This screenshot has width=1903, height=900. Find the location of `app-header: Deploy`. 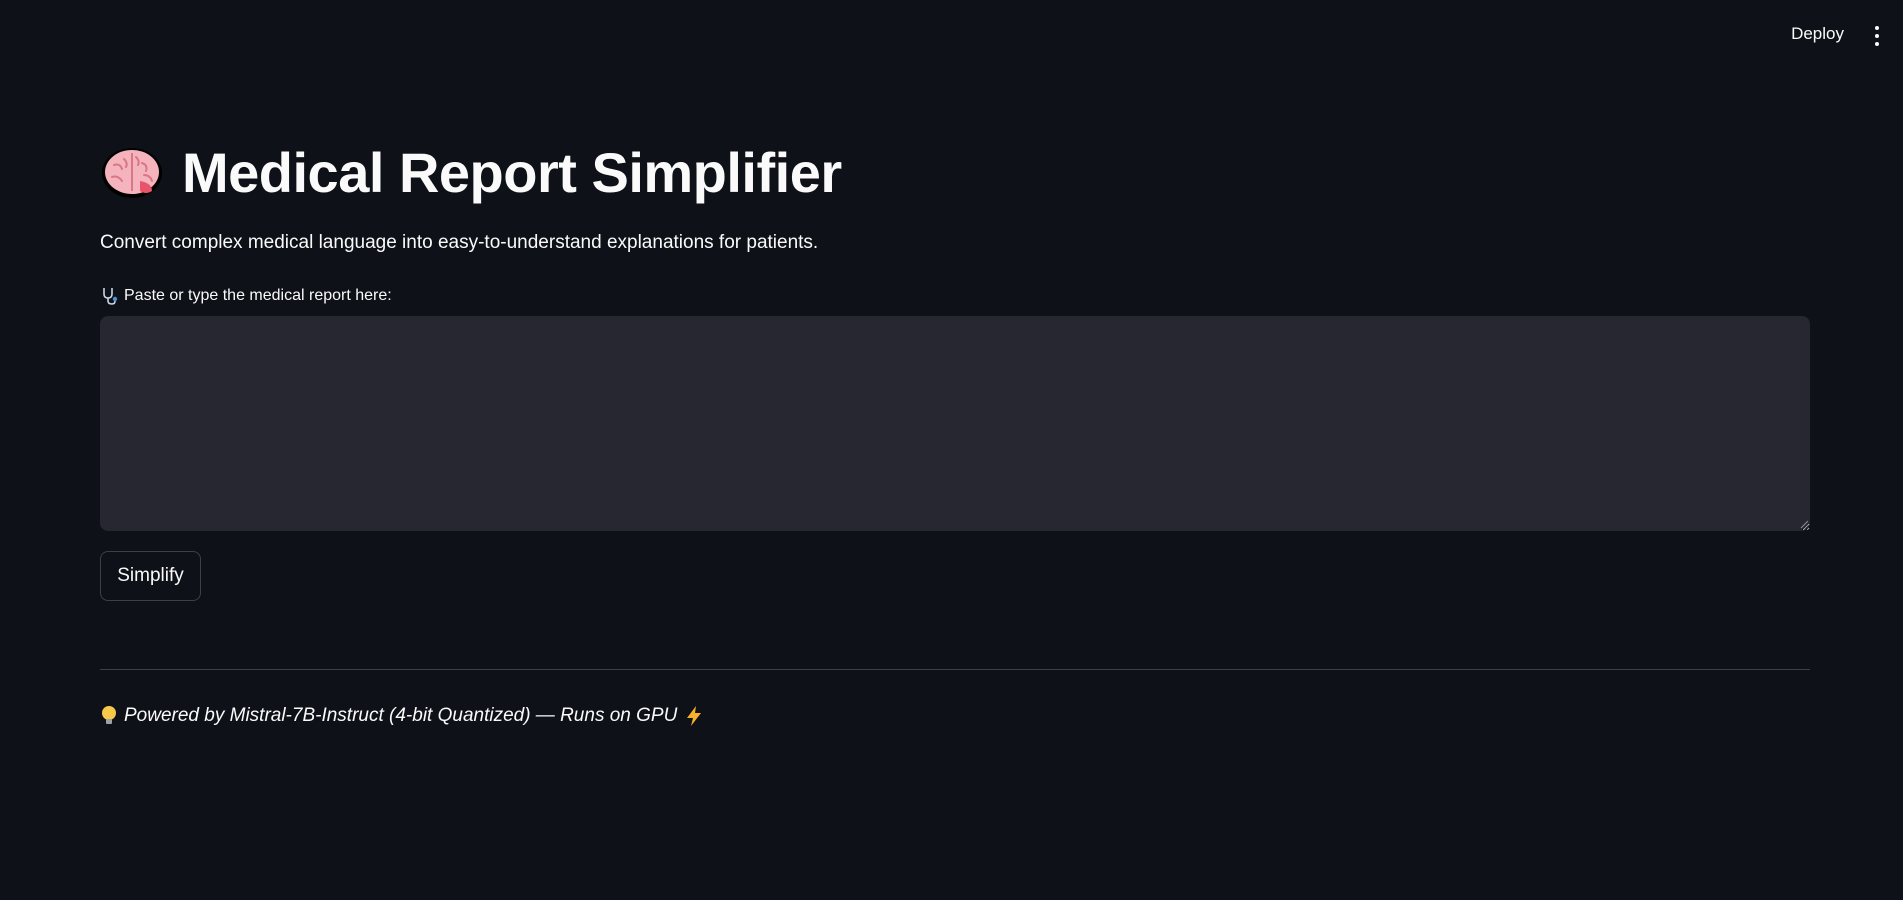

app-header: Deploy is located at coordinates (951, 36).